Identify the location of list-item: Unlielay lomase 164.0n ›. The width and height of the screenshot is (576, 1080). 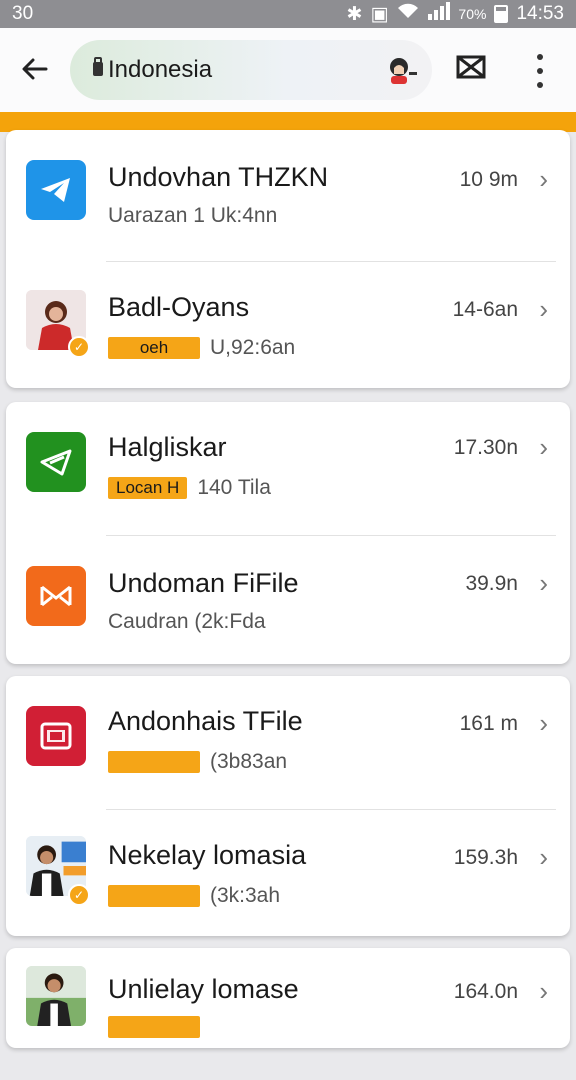
(288, 1014).